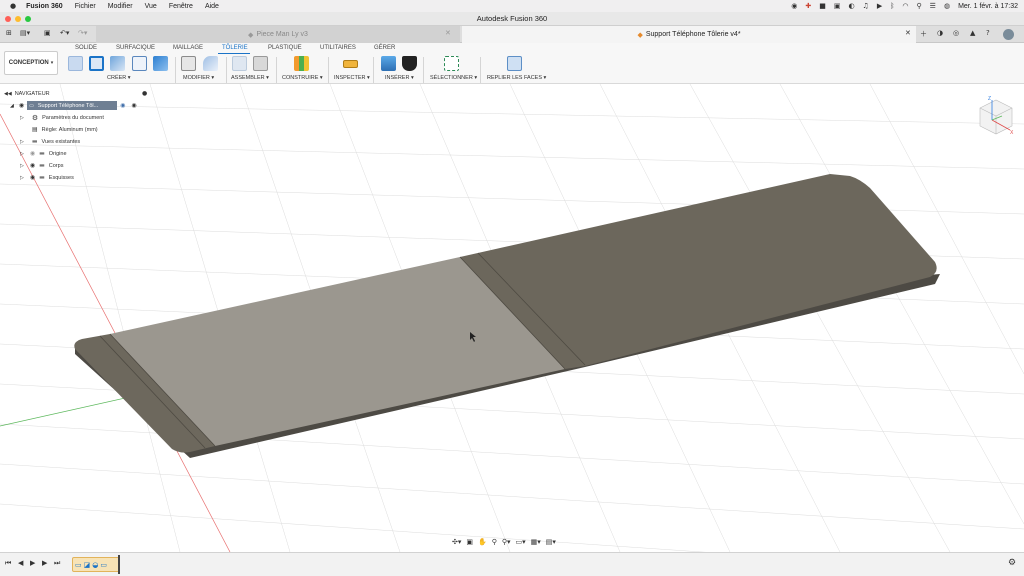  I want to click on redo-icon: ↷▾, so click(82, 33).